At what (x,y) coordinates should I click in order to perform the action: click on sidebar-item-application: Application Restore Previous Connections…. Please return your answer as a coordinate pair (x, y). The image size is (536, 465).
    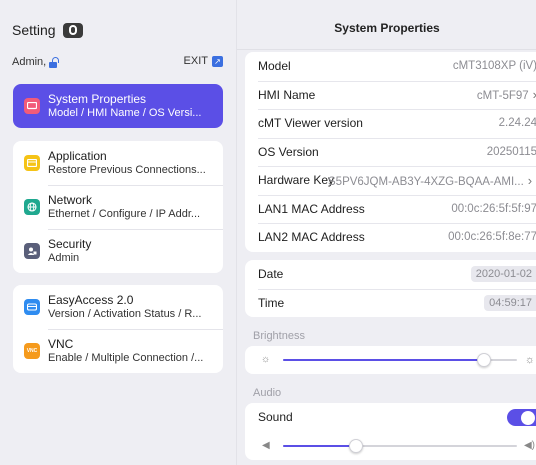
    Looking at the image, I should click on (118, 163).